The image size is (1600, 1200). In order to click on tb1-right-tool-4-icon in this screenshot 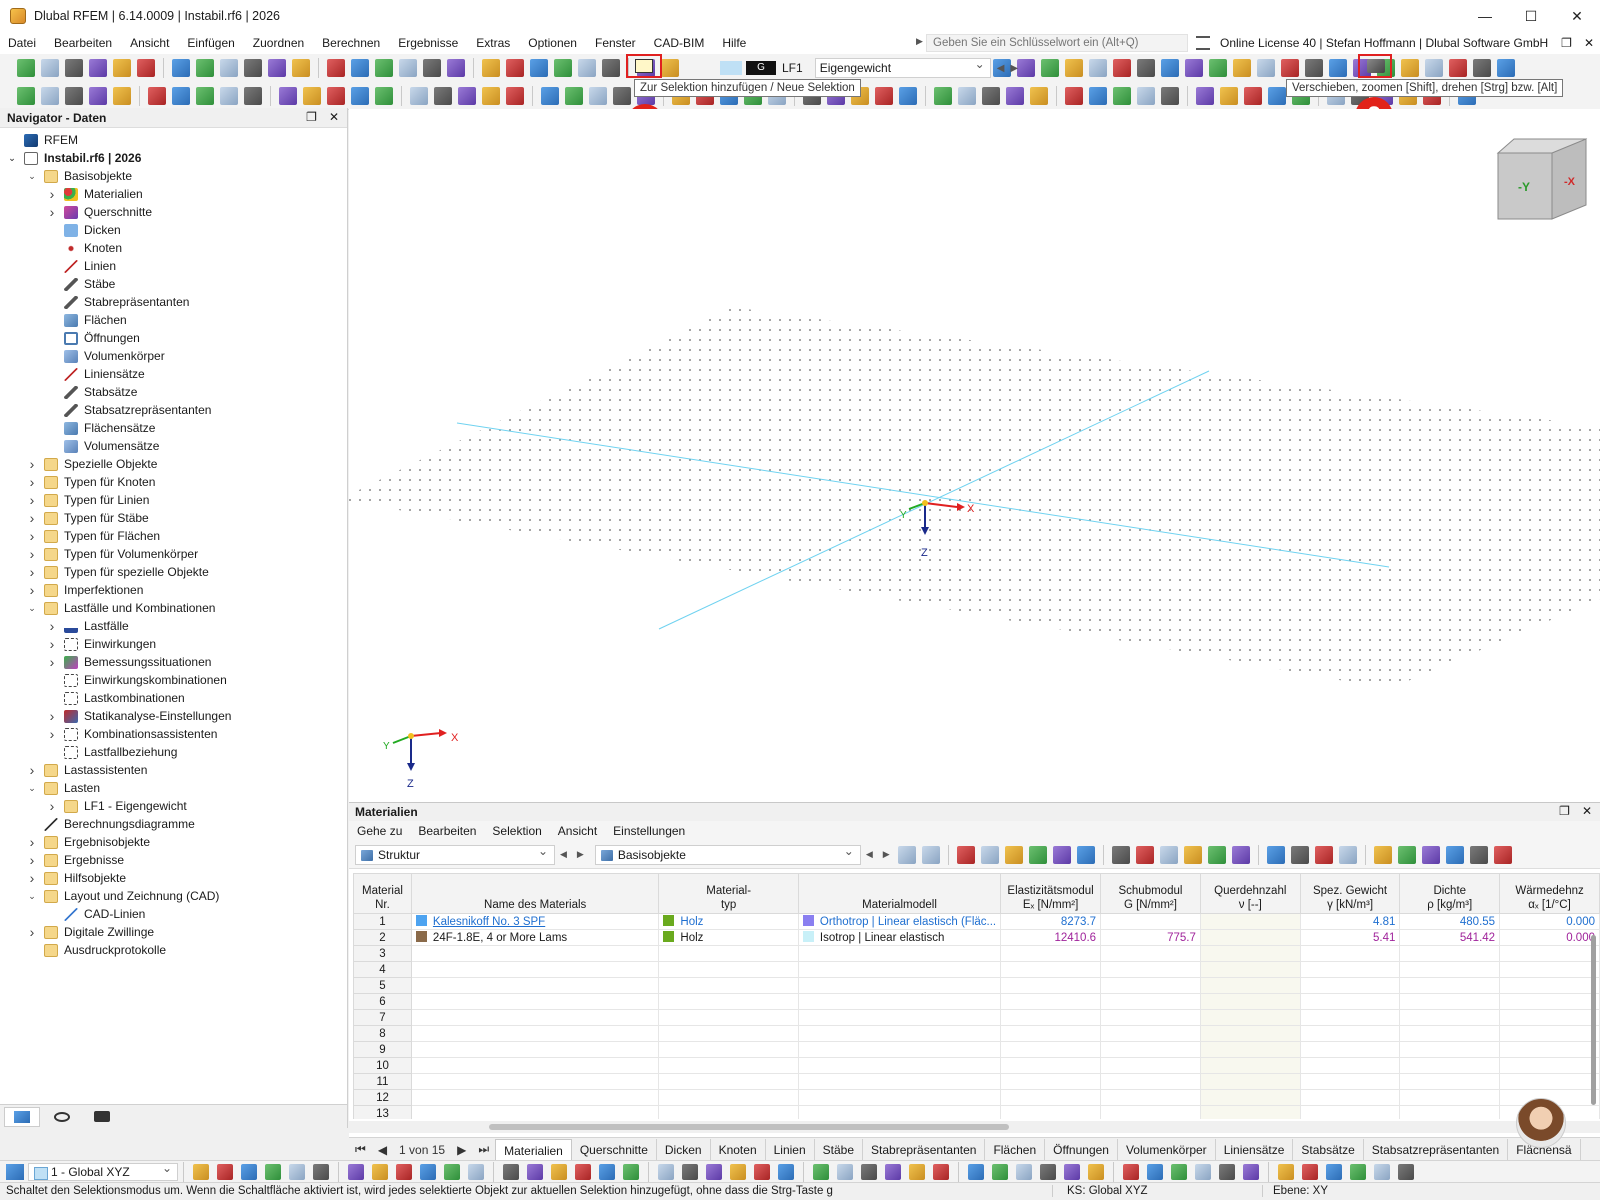, I will do `click(1074, 68)`.